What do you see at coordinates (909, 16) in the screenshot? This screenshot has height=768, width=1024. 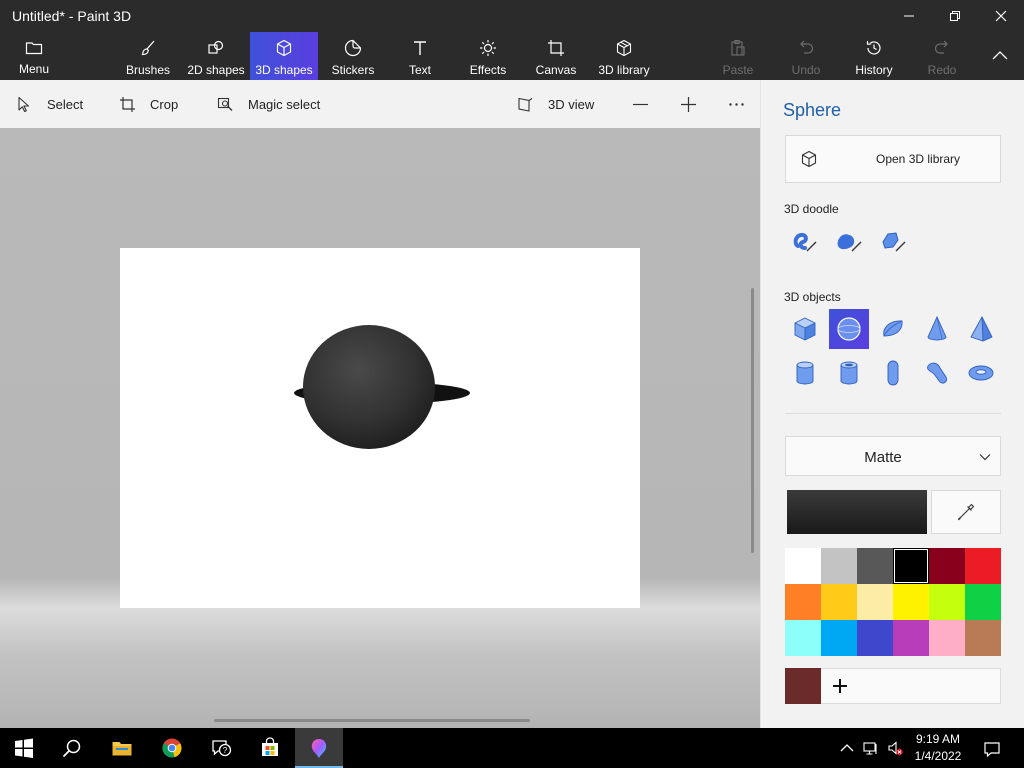 I see `minimize-button` at bounding box center [909, 16].